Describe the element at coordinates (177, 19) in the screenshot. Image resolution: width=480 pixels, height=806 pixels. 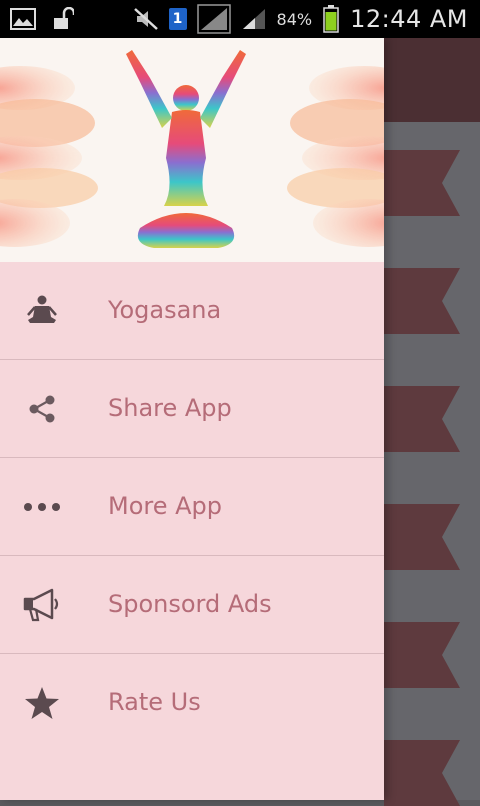
I see `notification-badge: 1` at that location.